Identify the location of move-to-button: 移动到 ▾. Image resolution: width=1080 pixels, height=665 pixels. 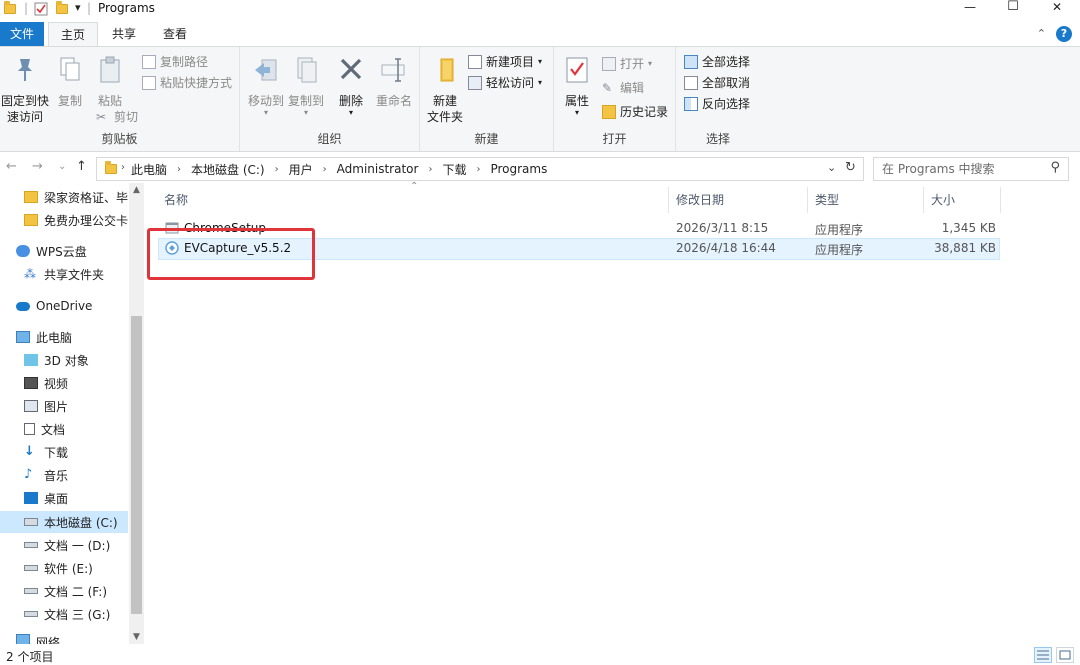
(266, 86).